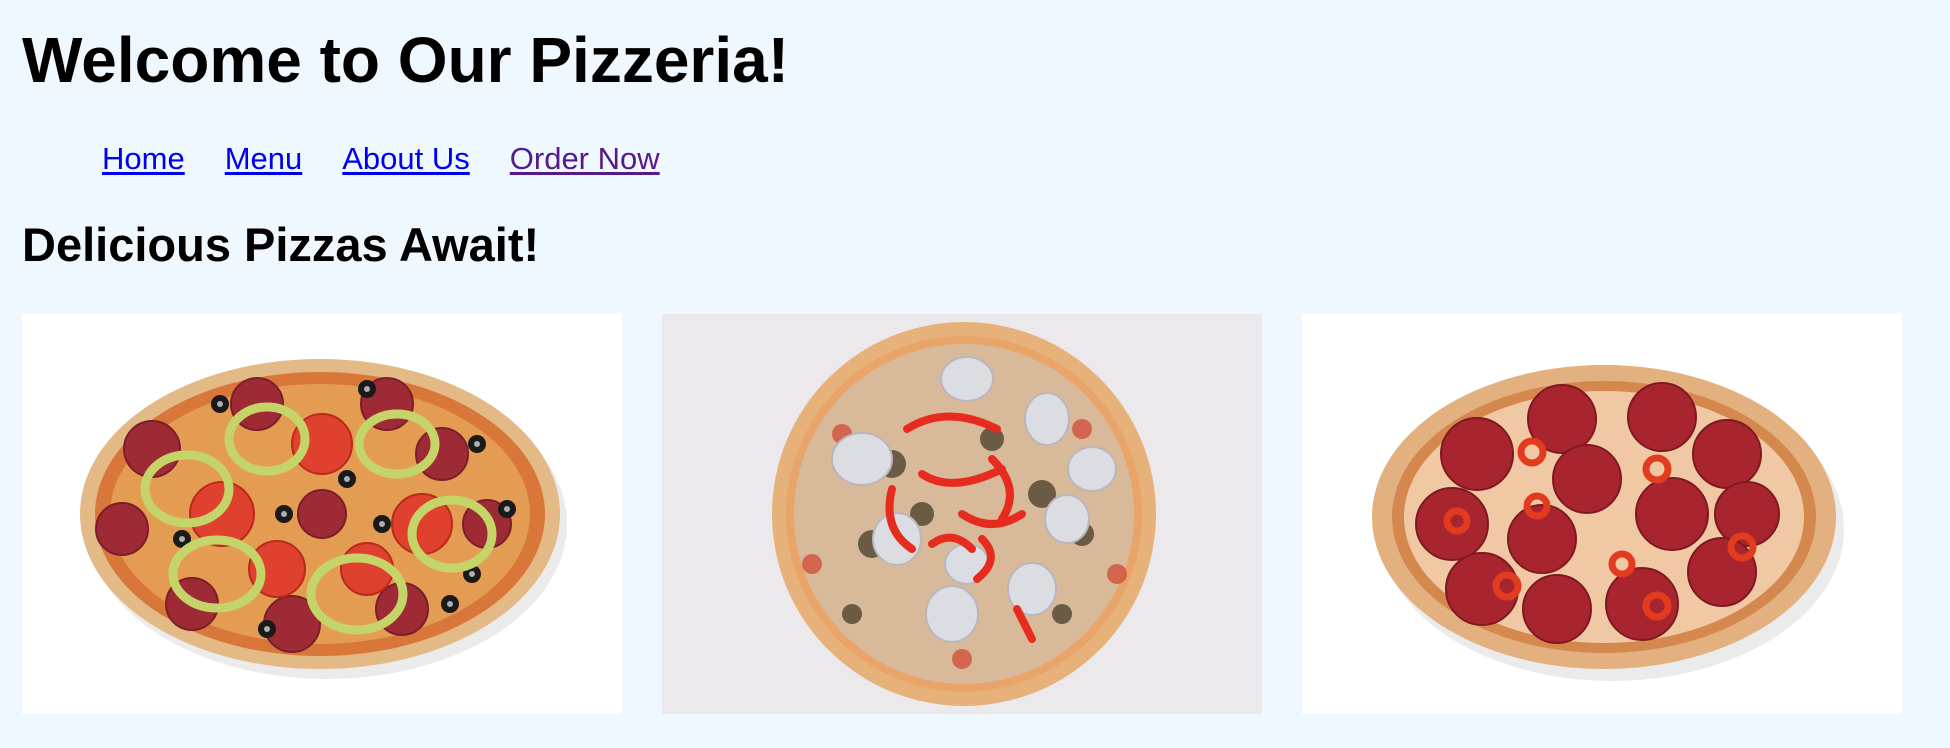  I want to click on nav-link-about-us: About Us, so click(406, 159).